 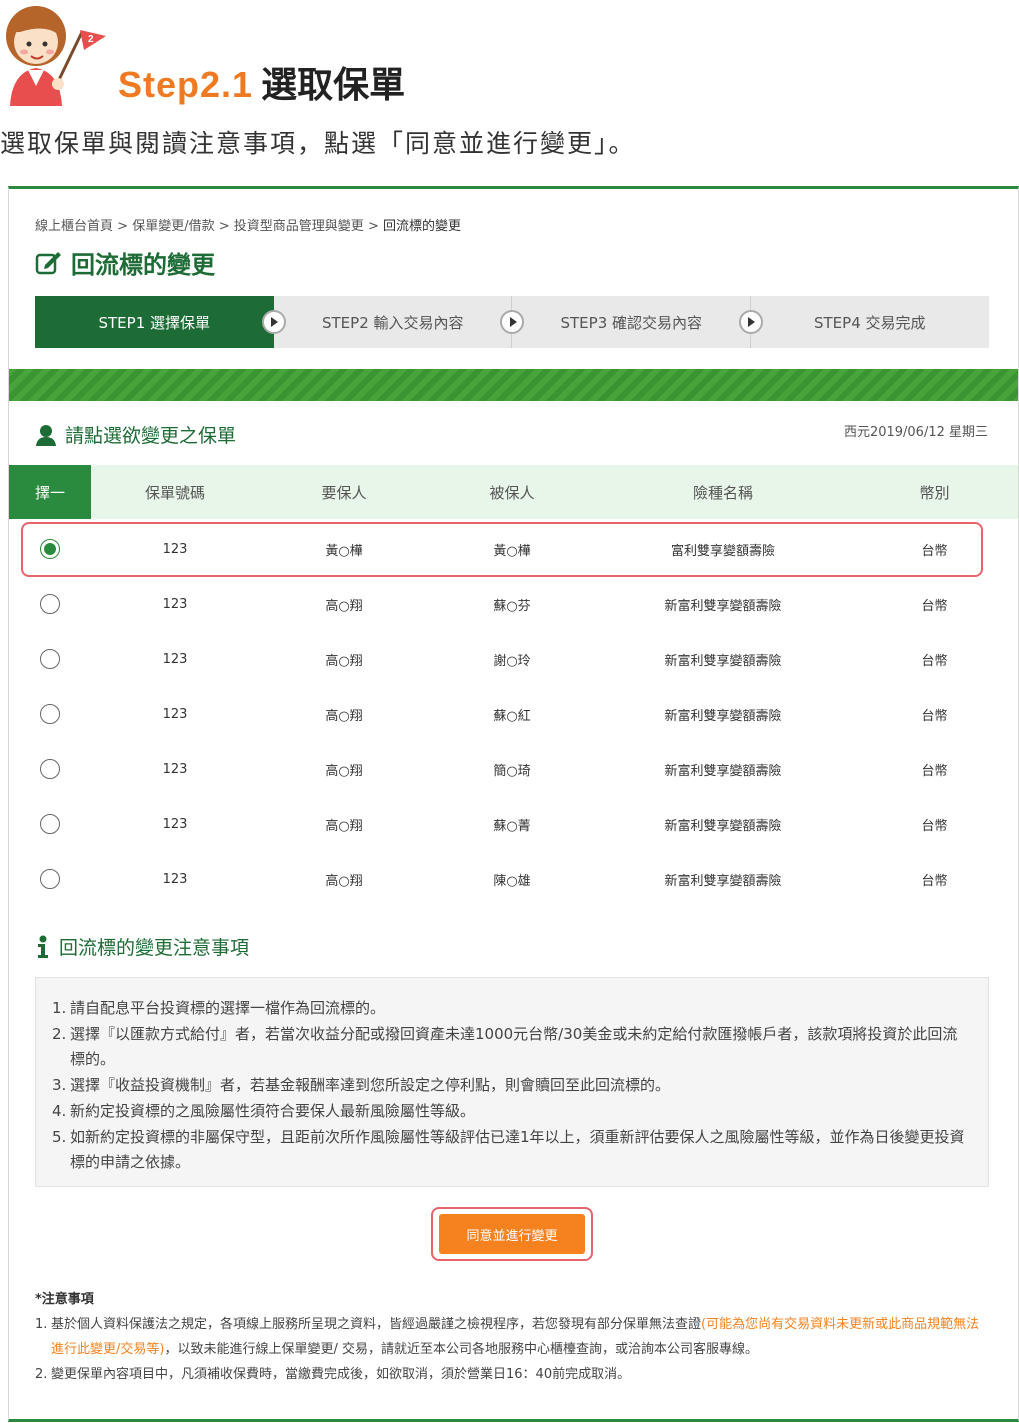 What do you see at coordinates (722, 492) in the screenshot?
I see `header-product: 險種名稱` at bounding box center [722, 492].